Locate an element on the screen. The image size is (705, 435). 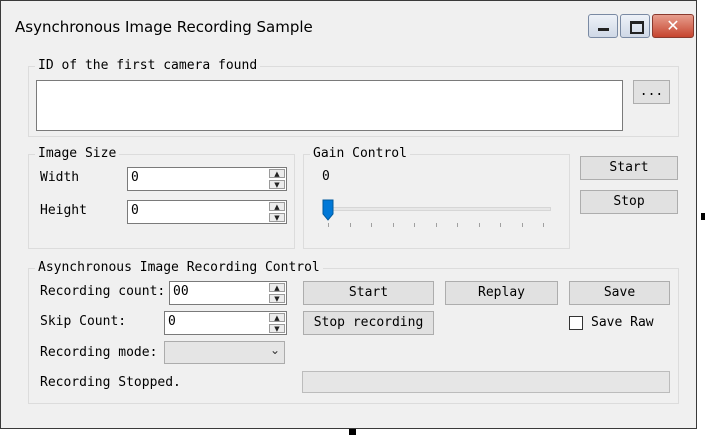
maximize-icon is located at coordinates (635, 26).